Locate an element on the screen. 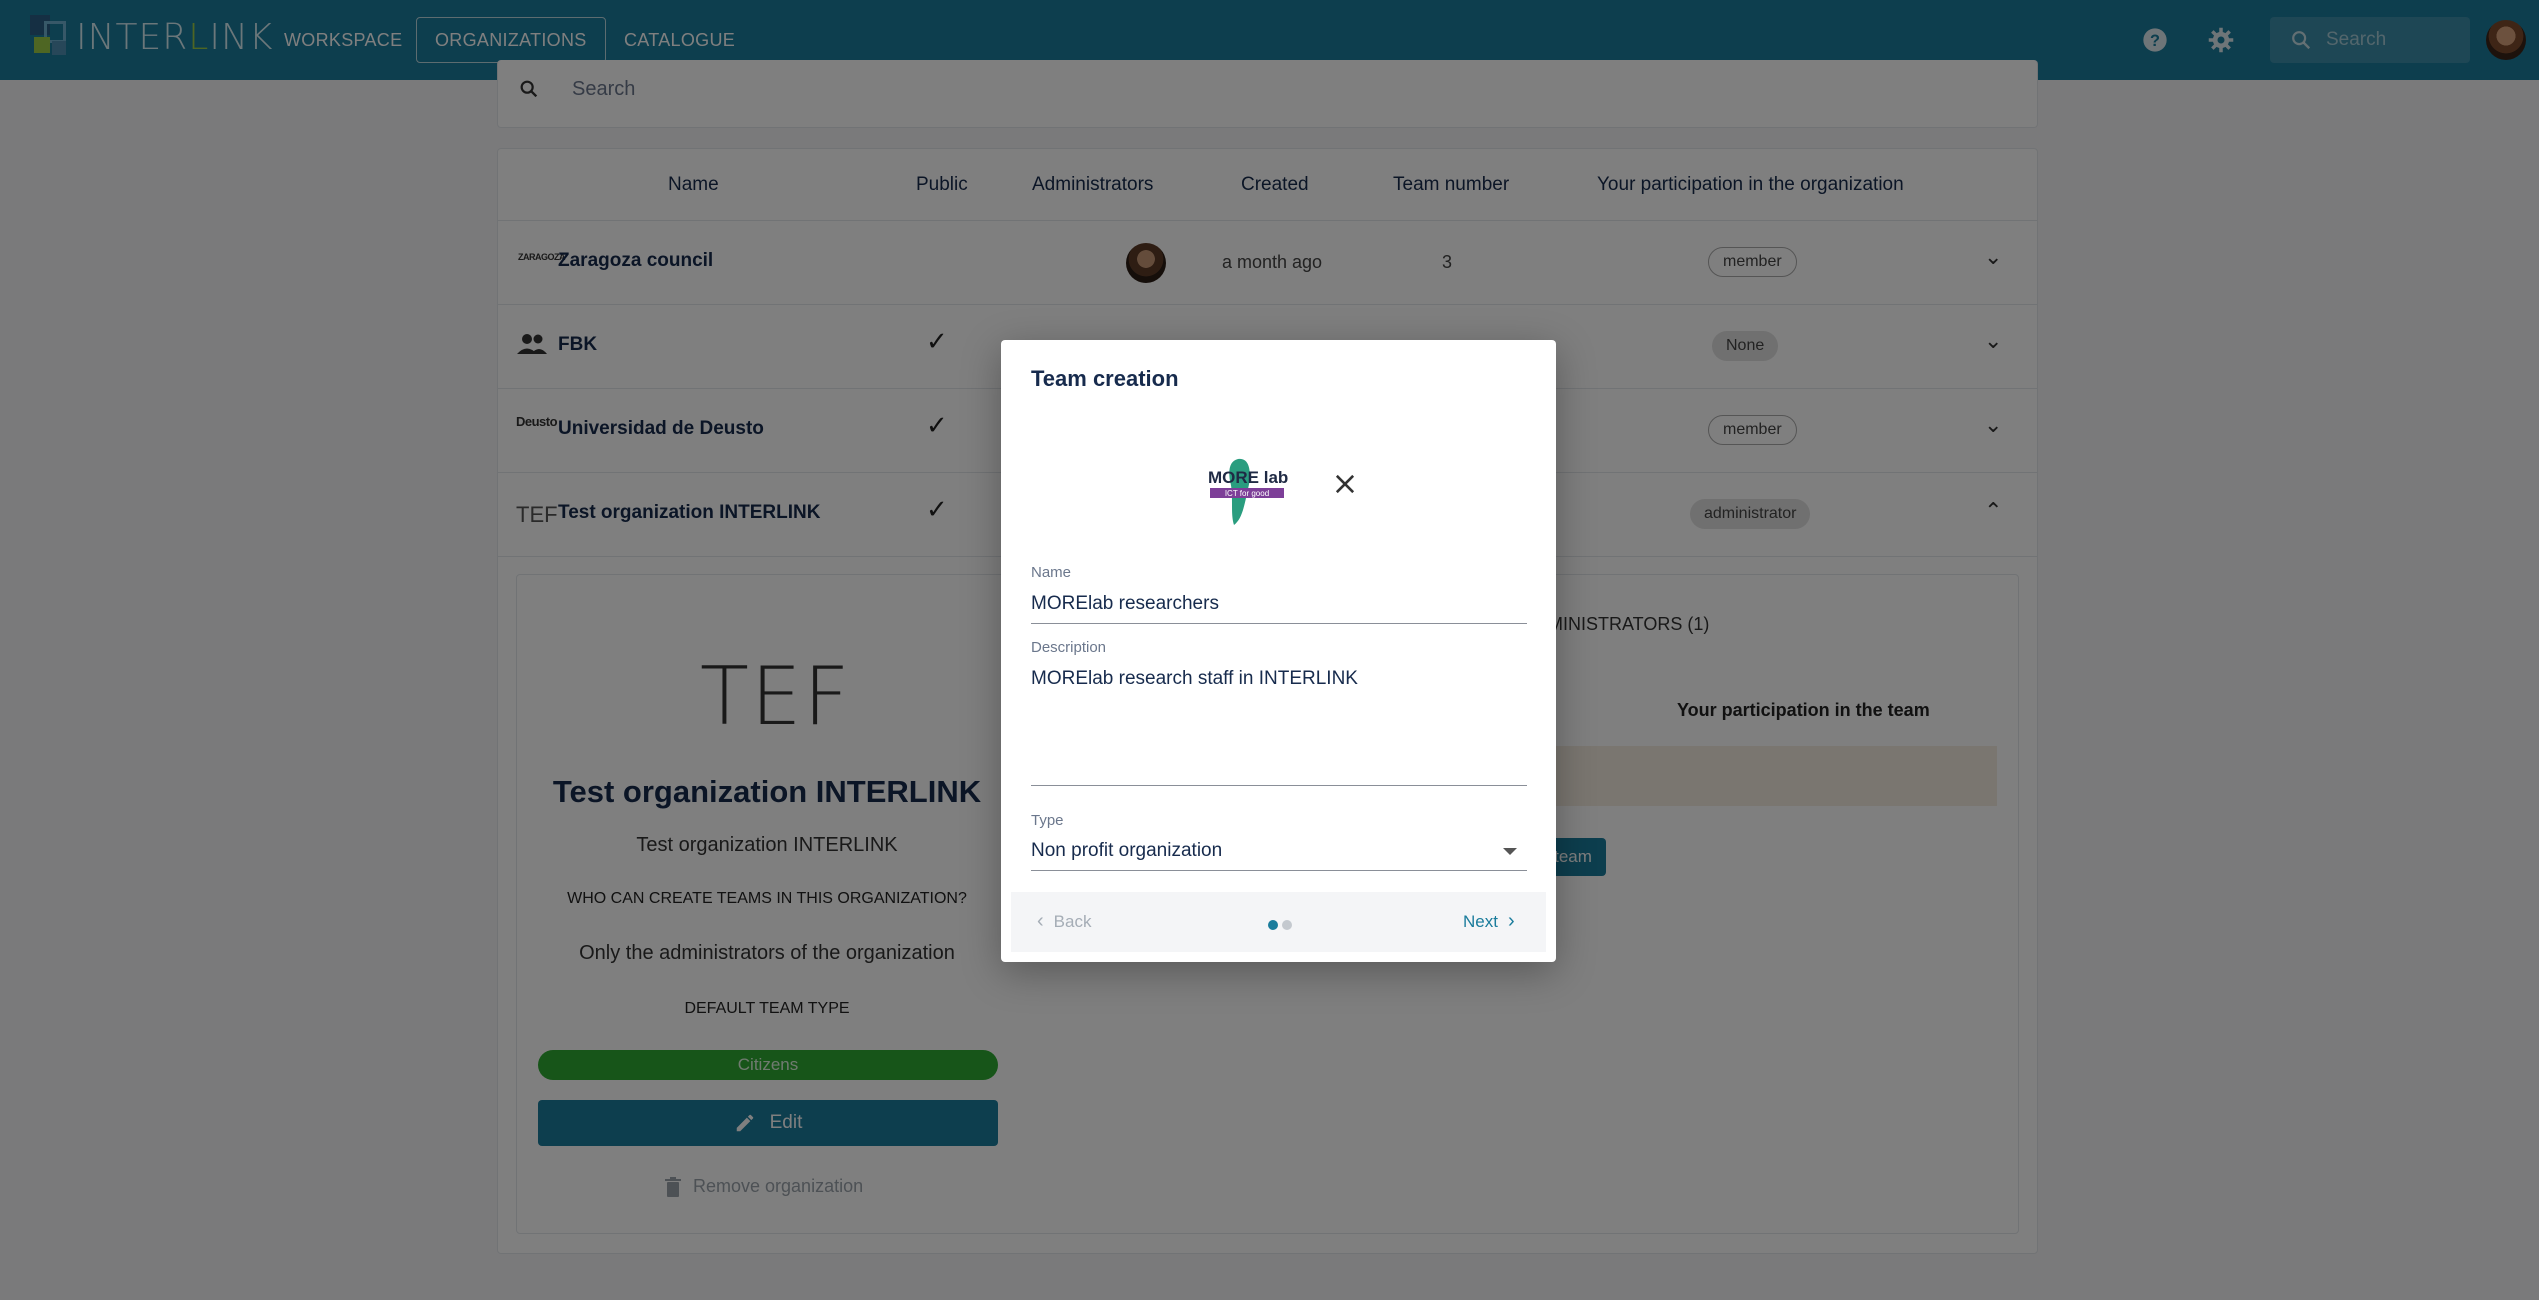 The height and width of the screenshot is (1300, 2539). team-logo-image: MORE lab ICT for good is located at coordinates (1248, 491).